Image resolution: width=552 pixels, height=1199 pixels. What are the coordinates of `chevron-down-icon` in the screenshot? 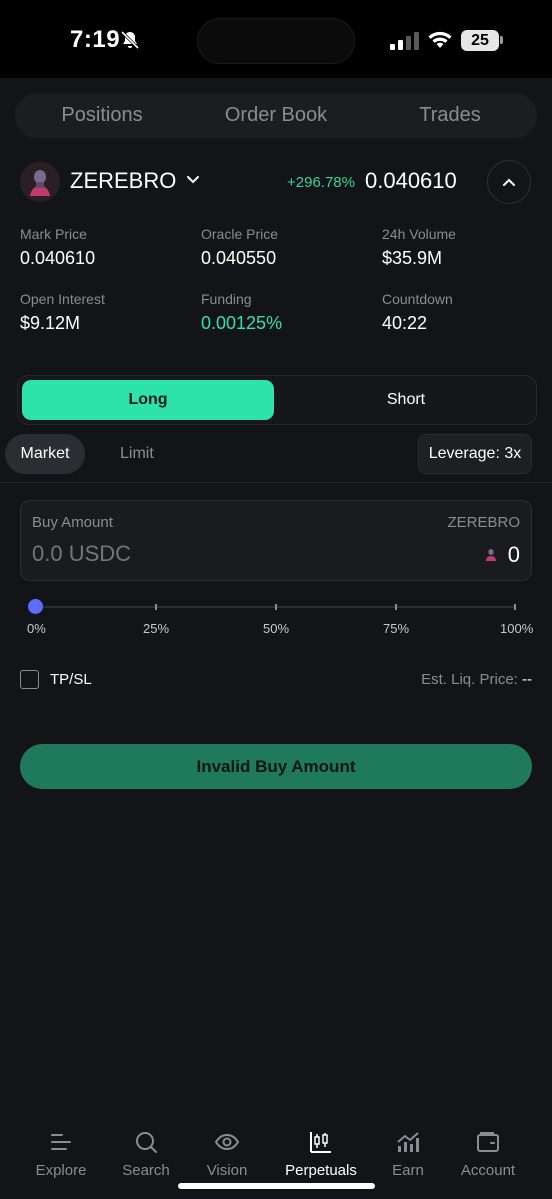 It's located at (193, 180).